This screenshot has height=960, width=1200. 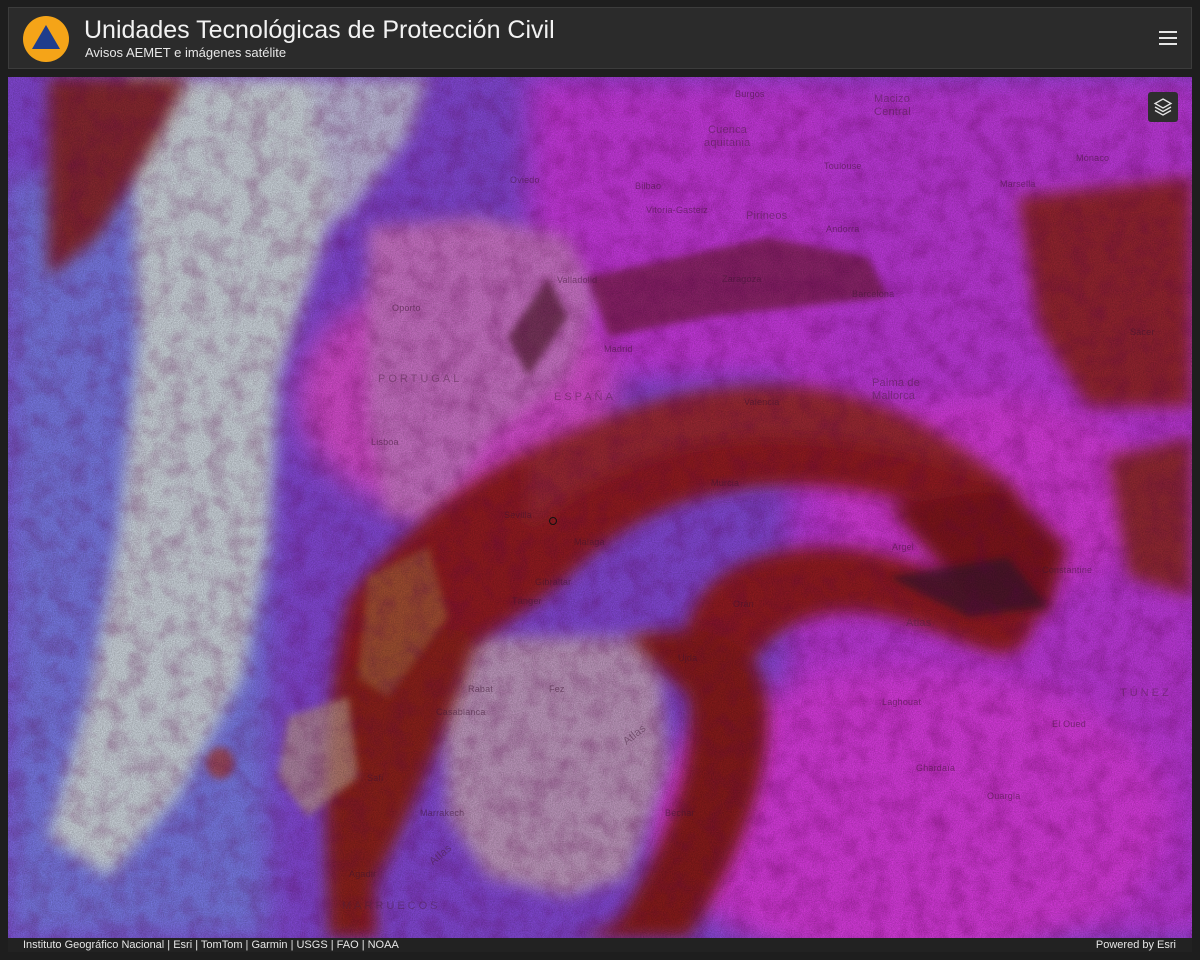 I want to click on map-label-barcelona: Barcelona, so click(x=873, y=294).